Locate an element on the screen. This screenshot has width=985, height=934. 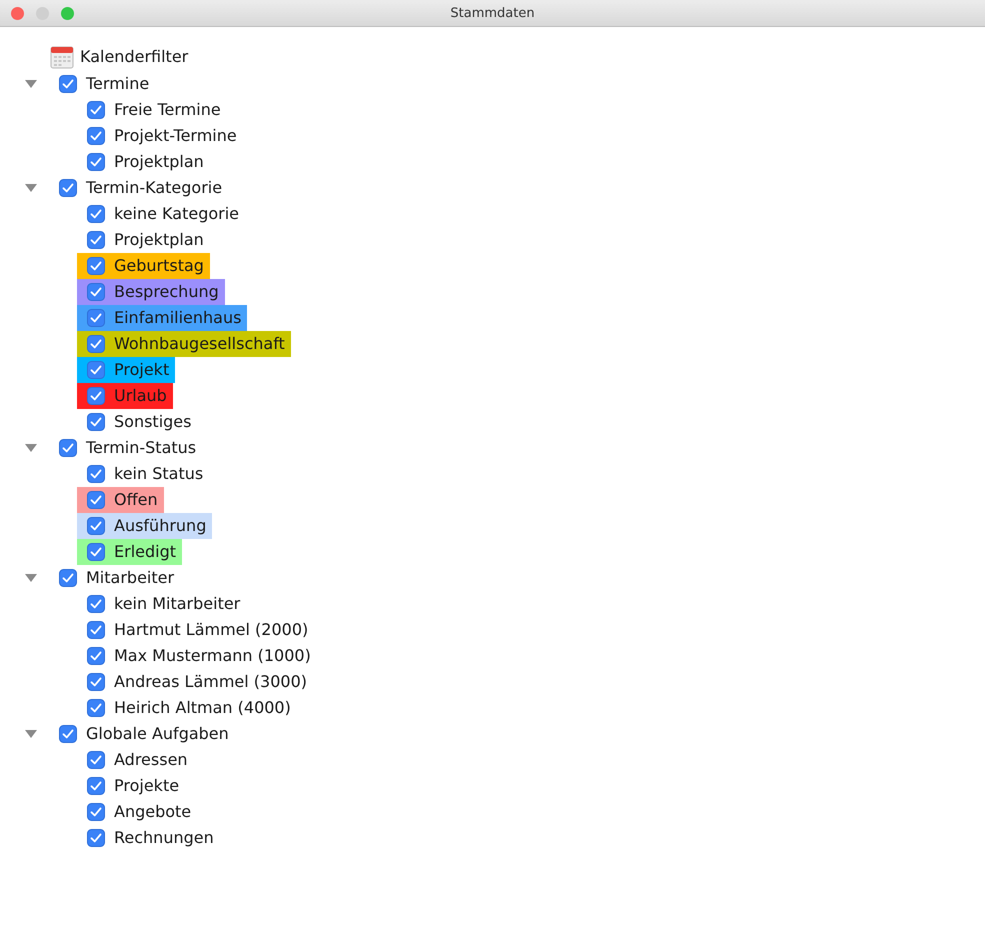
tree-item-label: Sonstiges is located at coordinates (153, 422).